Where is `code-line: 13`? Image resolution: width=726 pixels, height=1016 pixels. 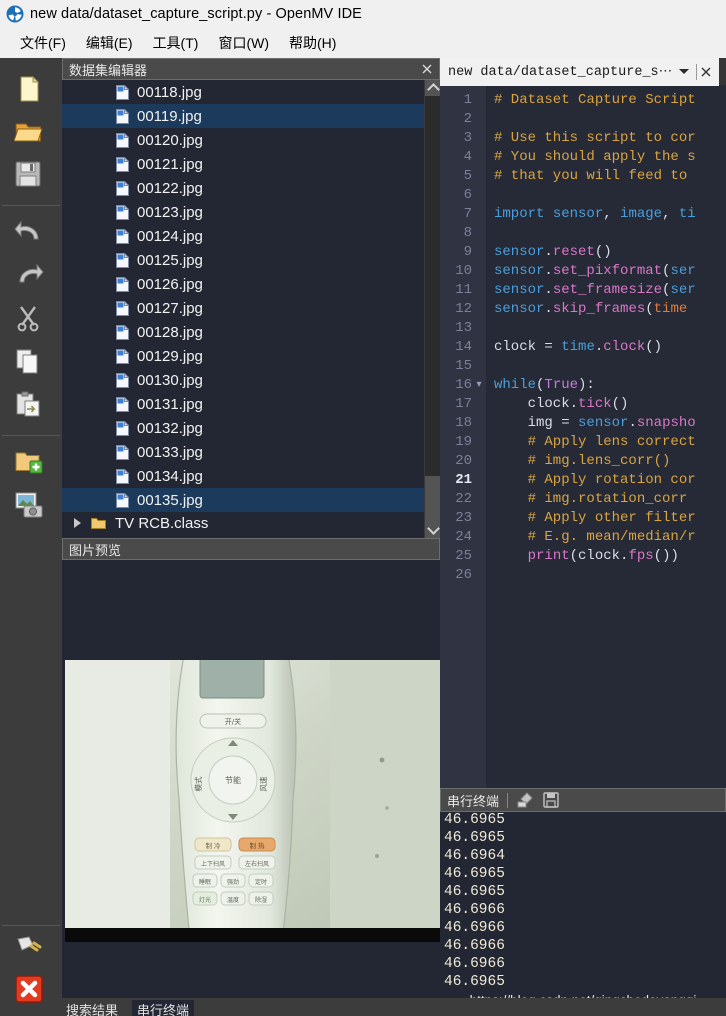 code-line: 13 is located at coordinates (583, 327).